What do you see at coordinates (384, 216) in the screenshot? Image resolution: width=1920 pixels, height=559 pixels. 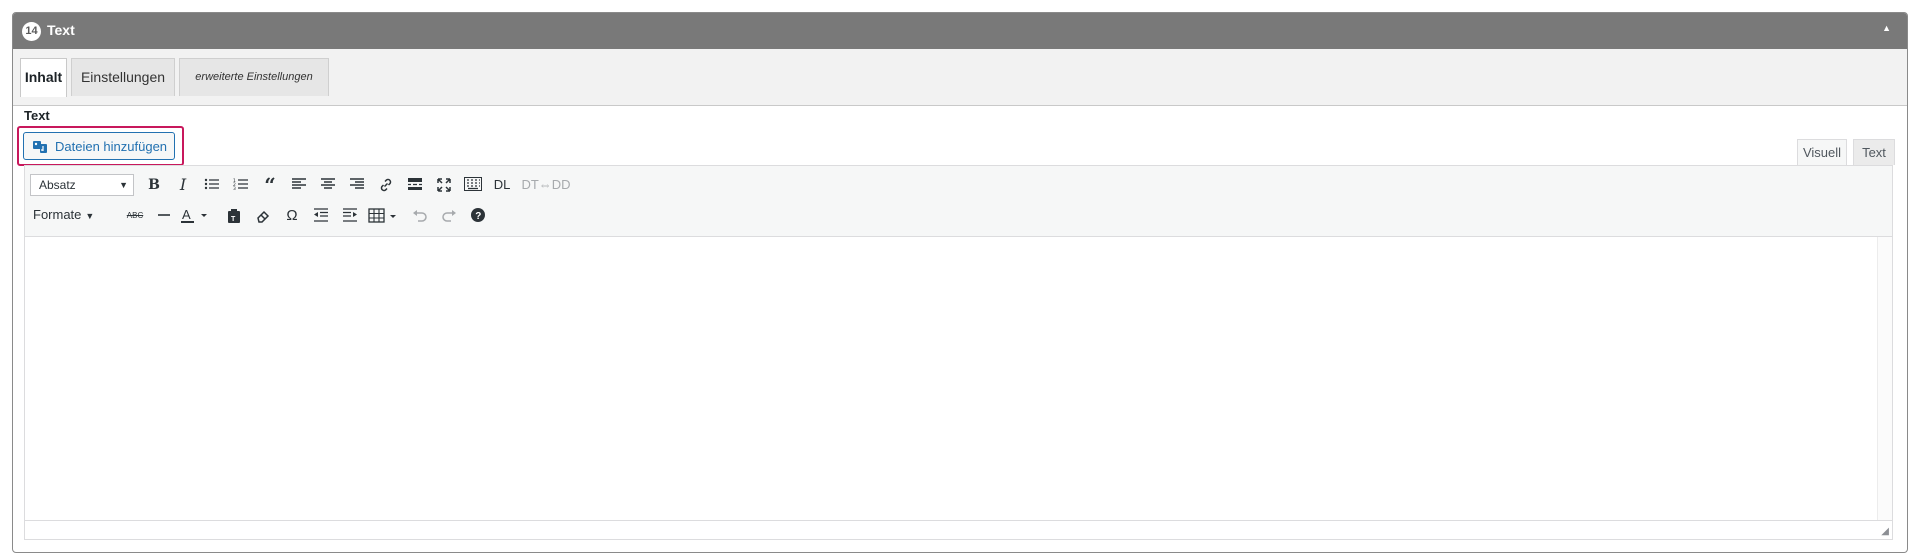 I see `table-icon` at bounding box center [384, 216].